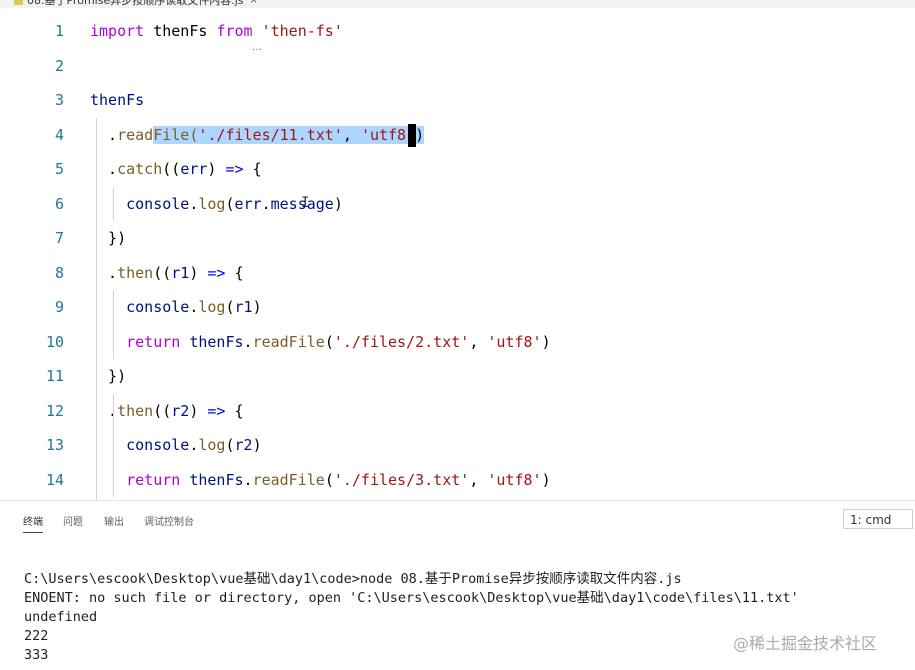 This screenshot has width=915, height=670. I want to click on tab-output: 输出, so click(114, 520).